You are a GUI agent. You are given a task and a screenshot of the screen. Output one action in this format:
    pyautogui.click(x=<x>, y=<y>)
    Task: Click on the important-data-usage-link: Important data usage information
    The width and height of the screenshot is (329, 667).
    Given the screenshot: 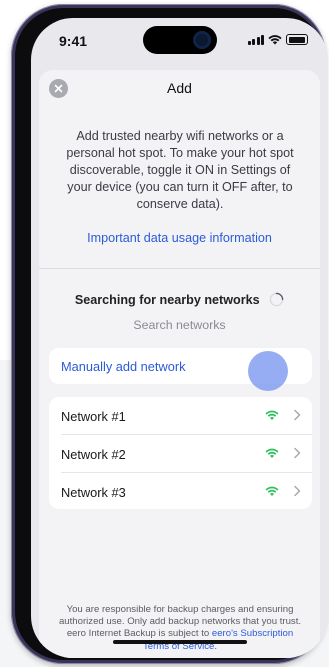 What is the action you would take?
    pyautogui.click(x=179, y=238)
    